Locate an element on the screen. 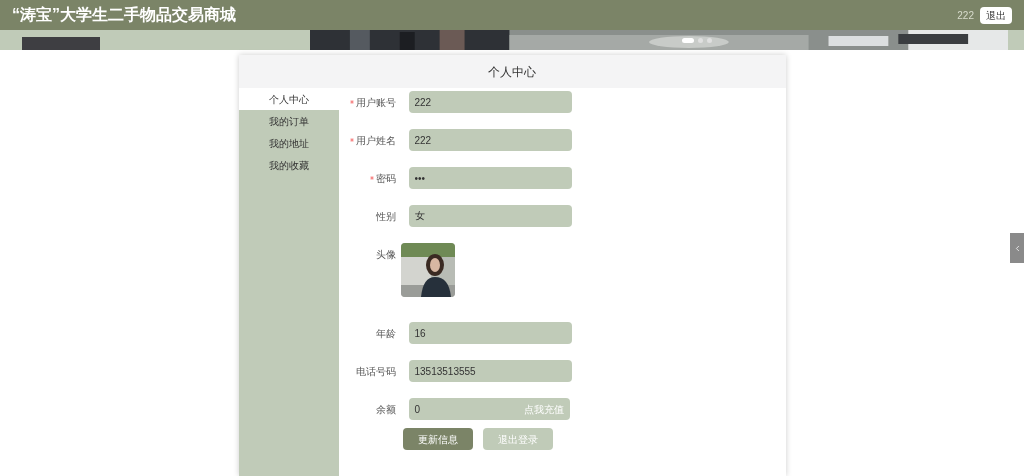 This screenshot has height=476, width=1024. field-label: 用户姓名 is located at coordinates (375, 140).